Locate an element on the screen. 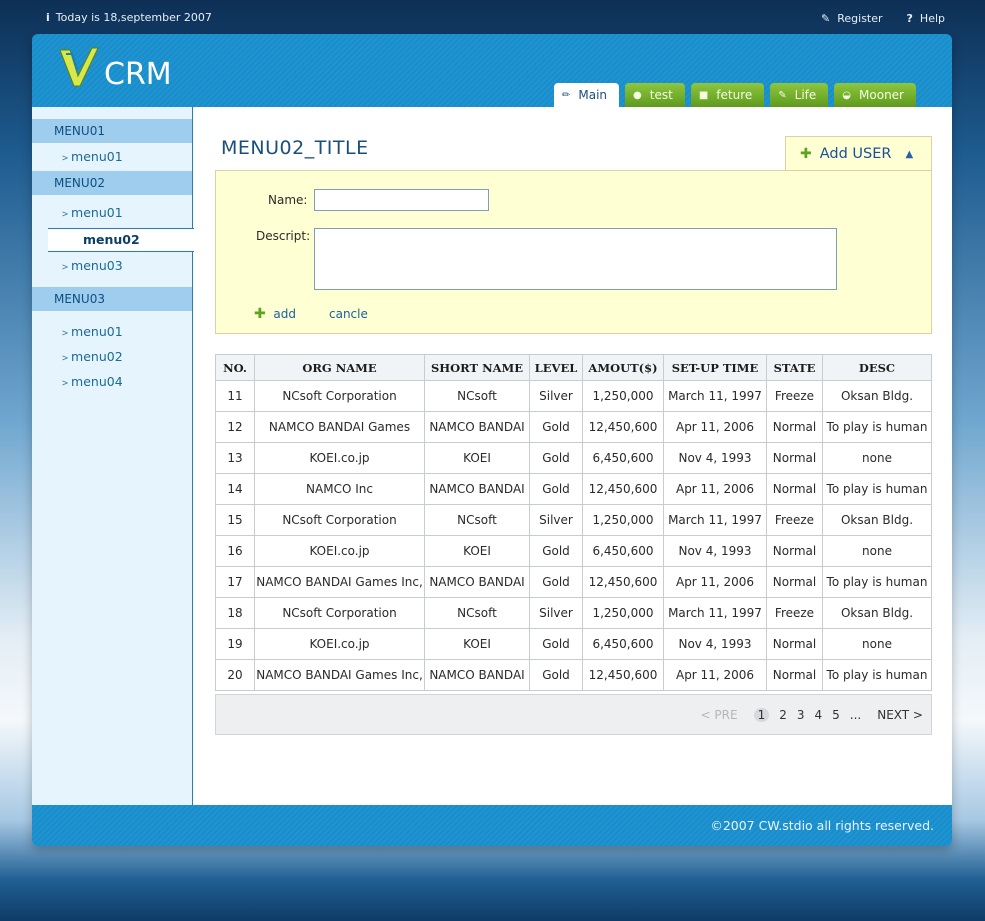 This screenshot has height=921, width=985. add-user-toggle: ✚ Add USER ▲ is located at coordinates (858, 153).